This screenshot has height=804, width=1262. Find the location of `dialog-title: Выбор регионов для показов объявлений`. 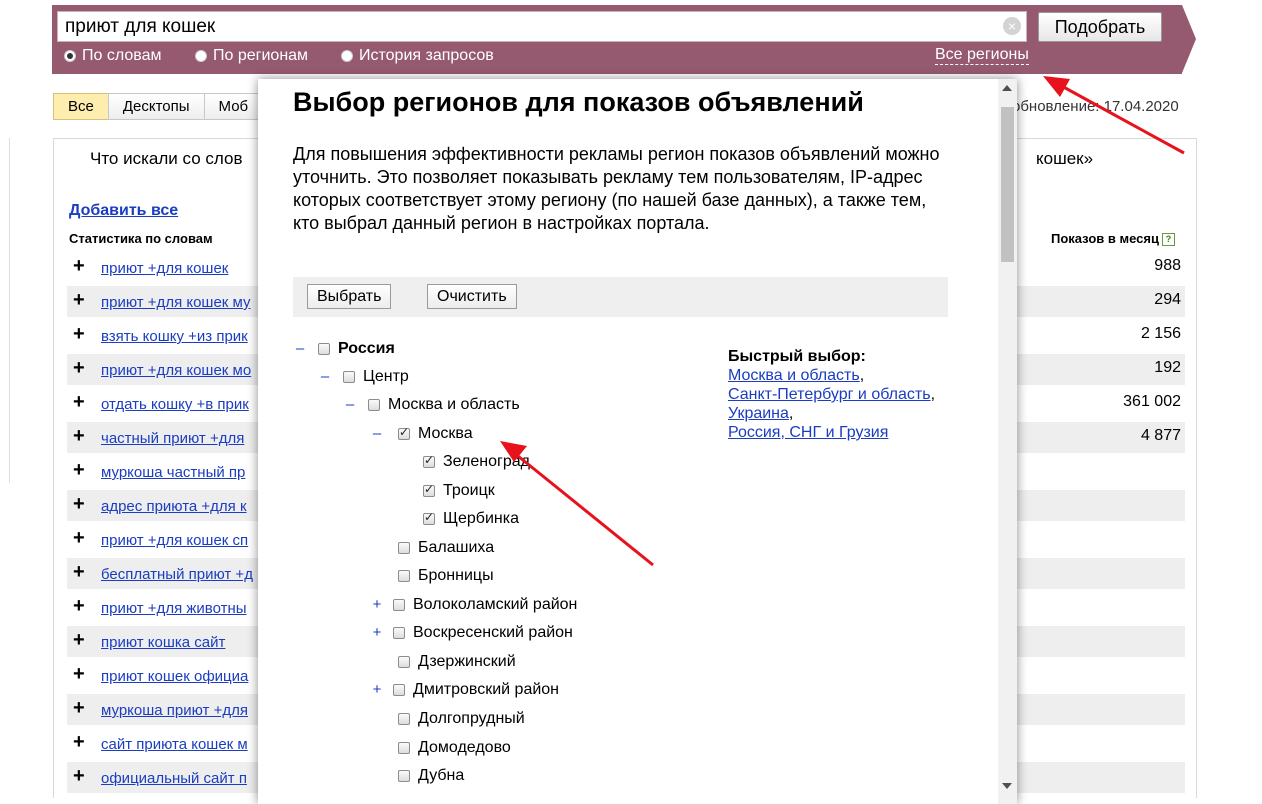

dialog-title: Выбор регионов для показов объявлений is located at coordinates (578, 102).